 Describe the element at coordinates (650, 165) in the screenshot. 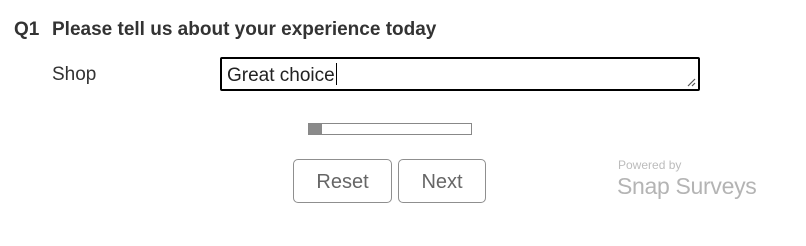

I see `powered-by-label: Powered by` at that location.